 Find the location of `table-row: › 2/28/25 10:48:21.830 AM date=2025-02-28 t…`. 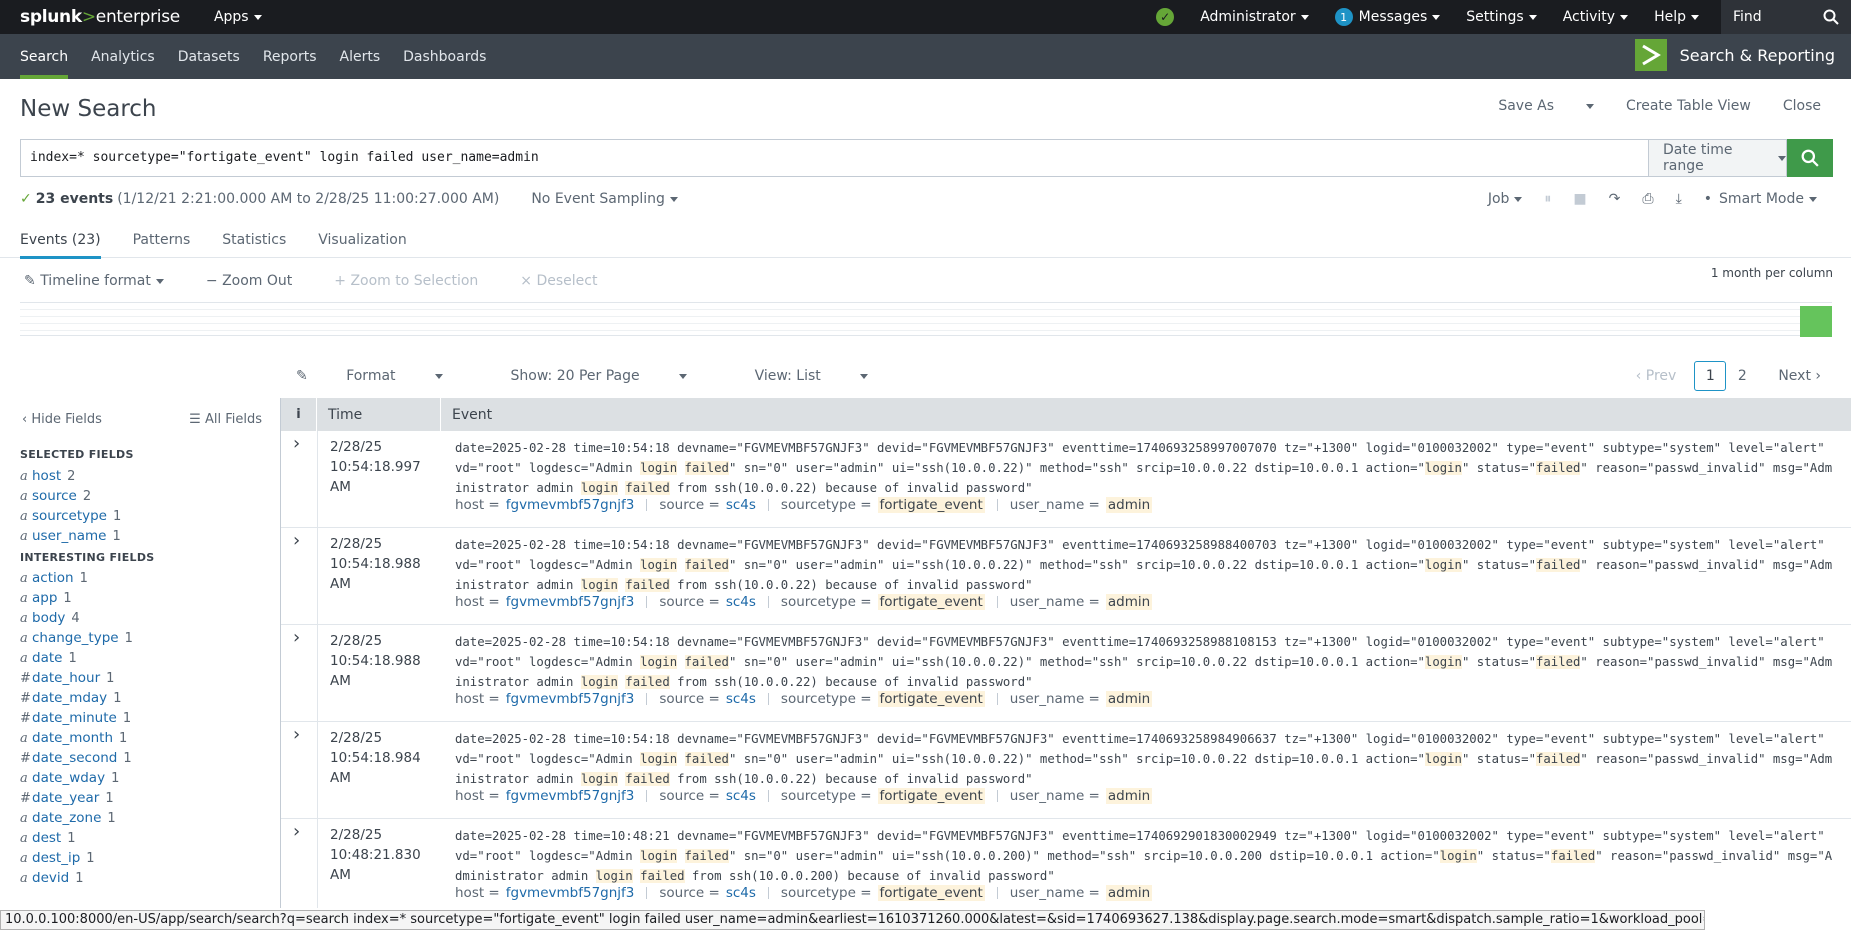

table-row: › 2/28/25 10:48:21.830 AM date=2025-02-28 t… is located at coordinates (1066, 863).